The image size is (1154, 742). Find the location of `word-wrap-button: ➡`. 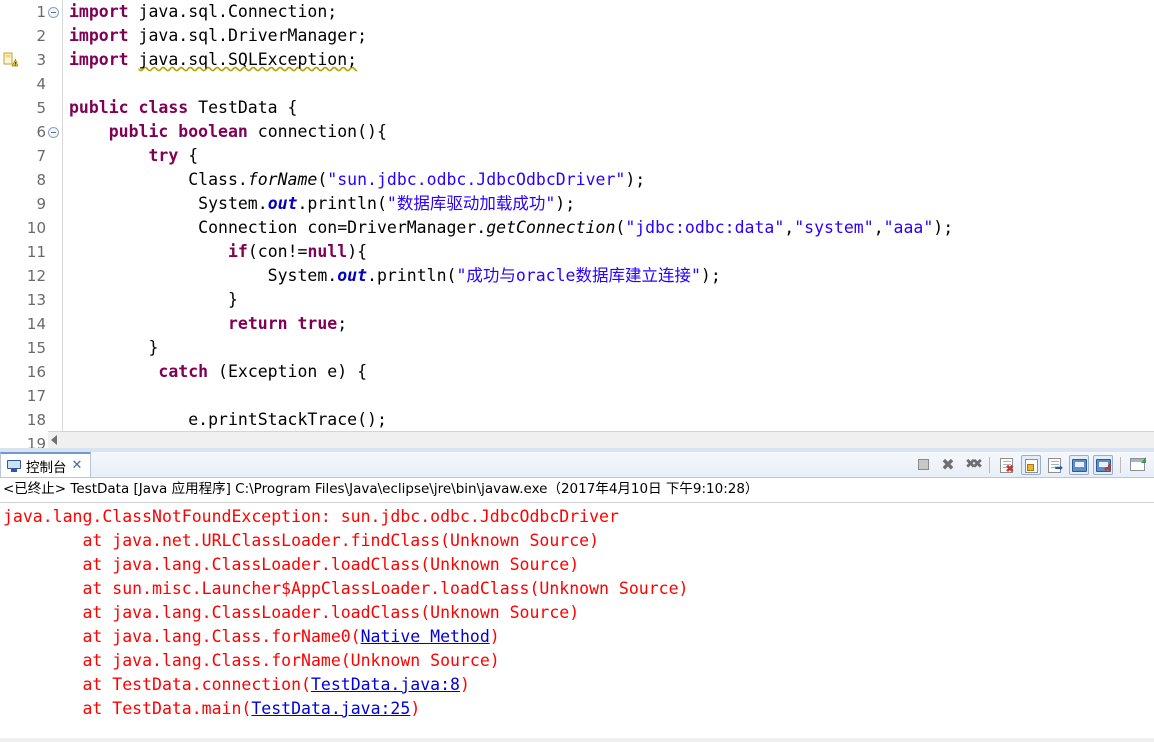

word-wrap-button: ➡ is located at coordinates (1055, 465).